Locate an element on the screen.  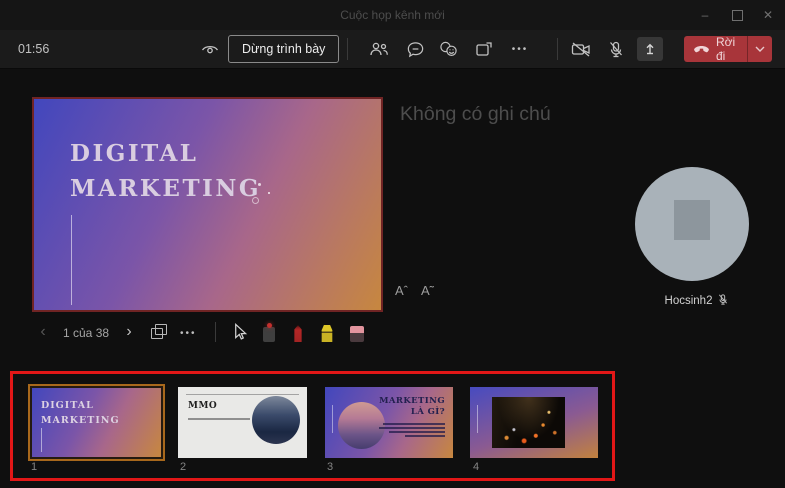
slide-grid-icon is located at coordinates (159, 331).